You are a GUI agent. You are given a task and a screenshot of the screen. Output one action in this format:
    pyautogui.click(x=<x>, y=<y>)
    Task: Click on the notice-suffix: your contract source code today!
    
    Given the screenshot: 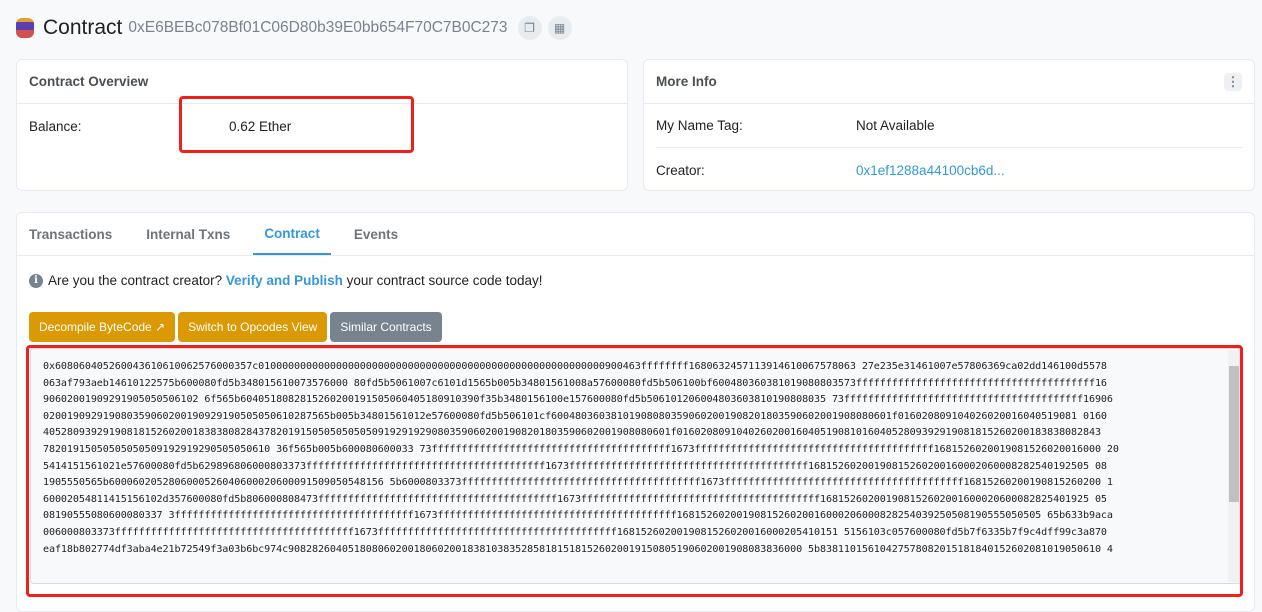 What is the action you would take?
    pyautogui.click(x=444, y=280)
    